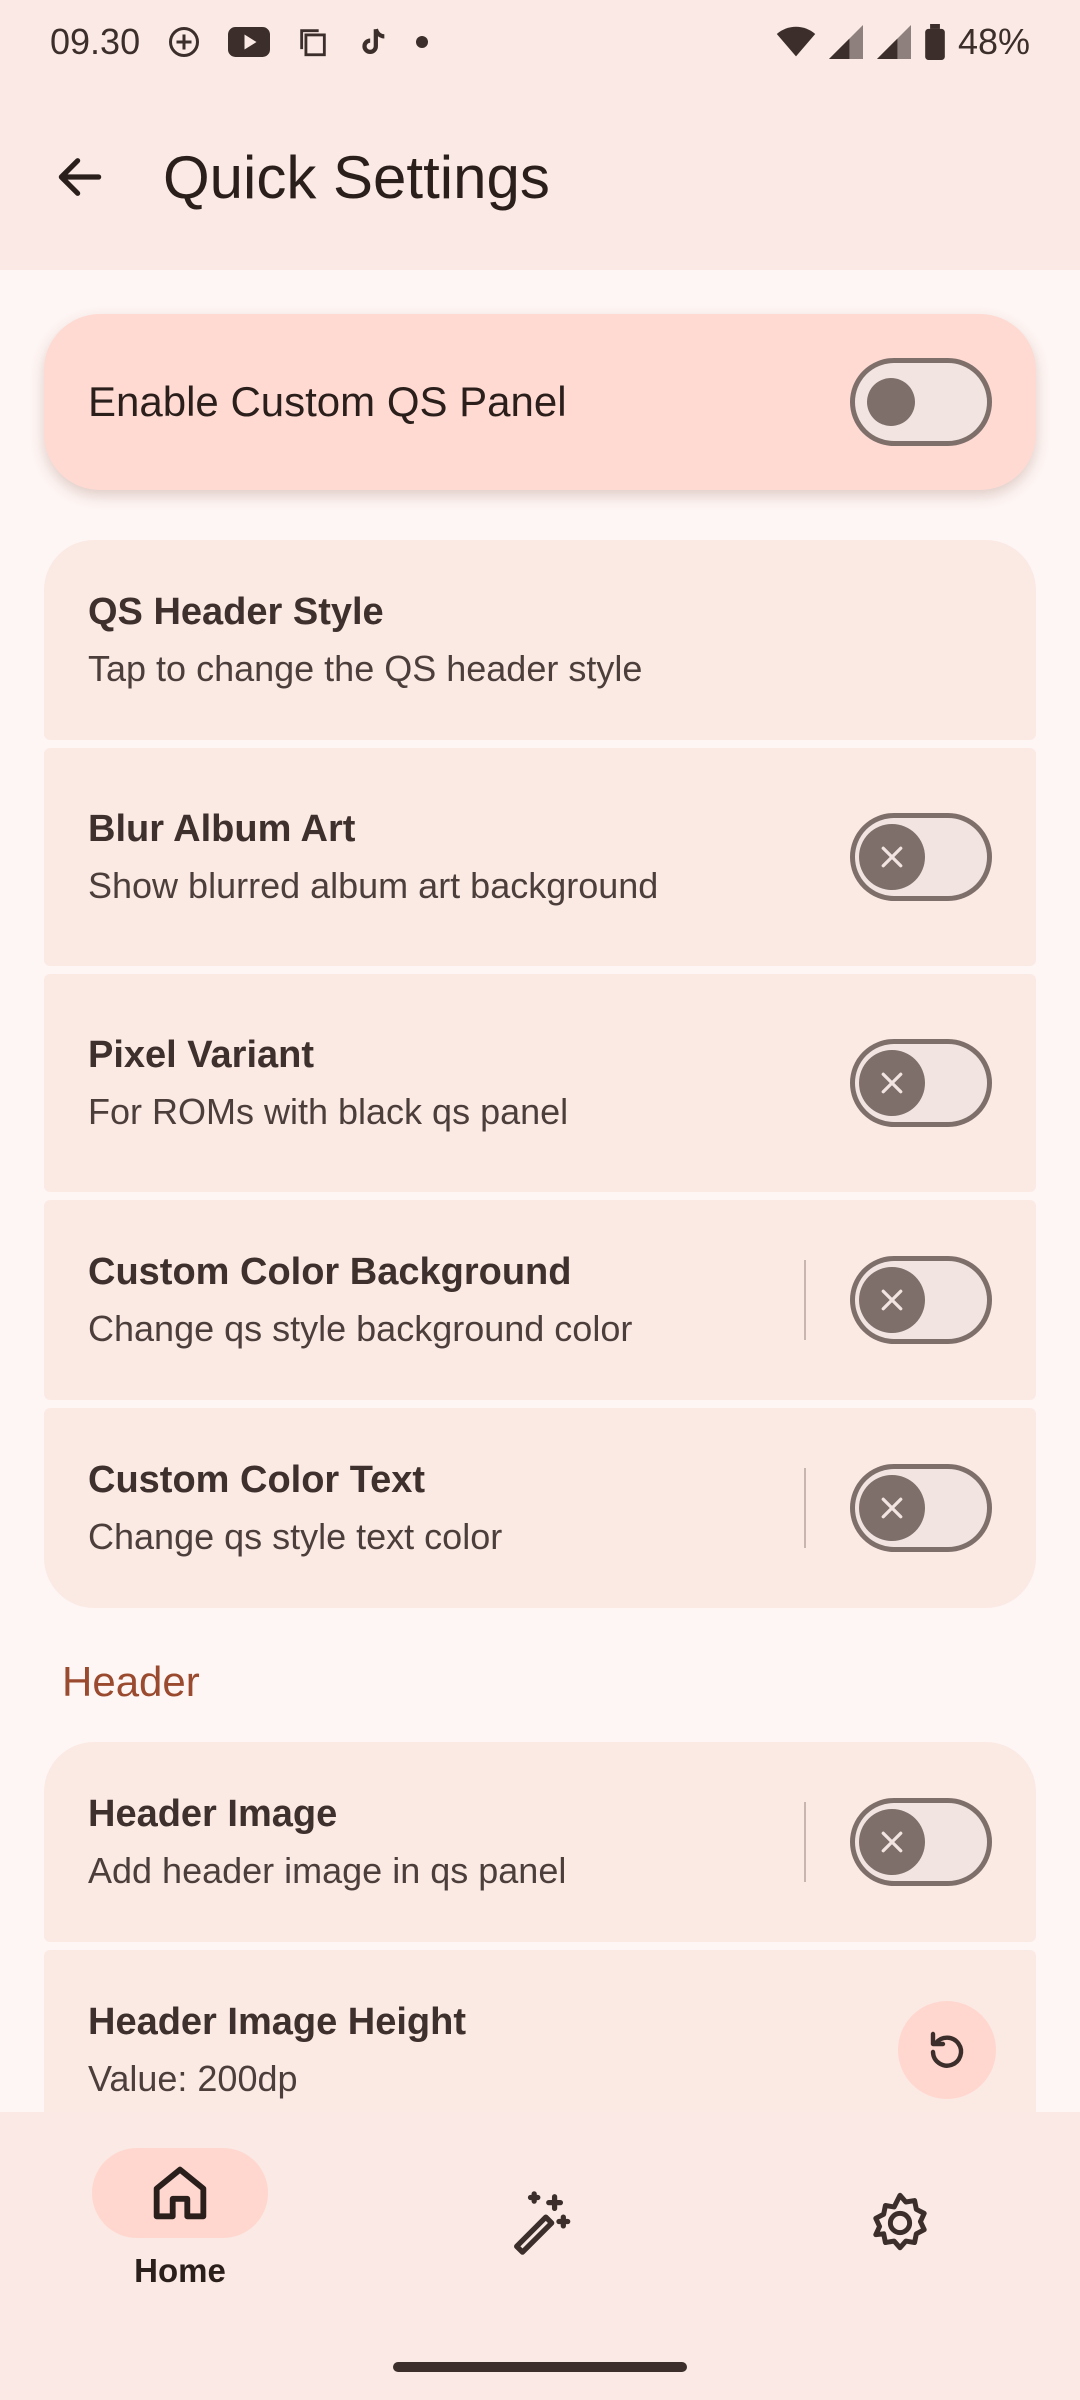  I want to click on reset-button, so click(947, 2050).